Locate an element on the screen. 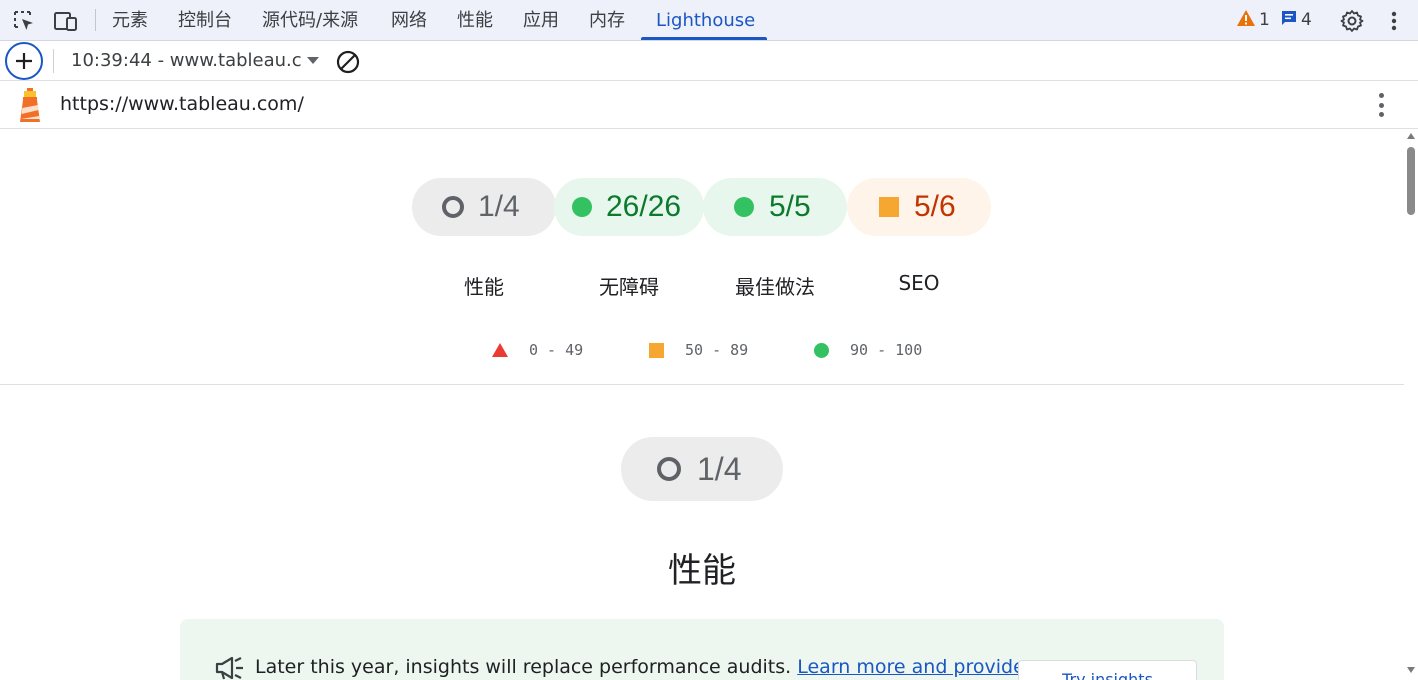 The image size is (1418, 680). report-url-bar: https://www.tableau.com/ is located at coordinates (709, 105).